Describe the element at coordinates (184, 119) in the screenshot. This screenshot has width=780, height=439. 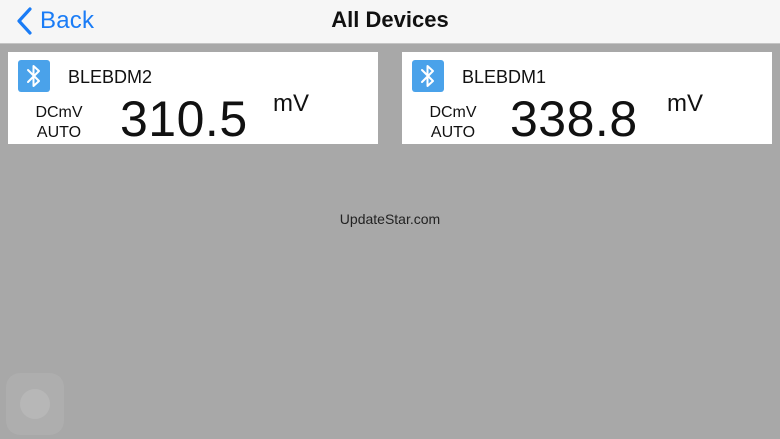
I see `reading-value: 310.5` at that location.